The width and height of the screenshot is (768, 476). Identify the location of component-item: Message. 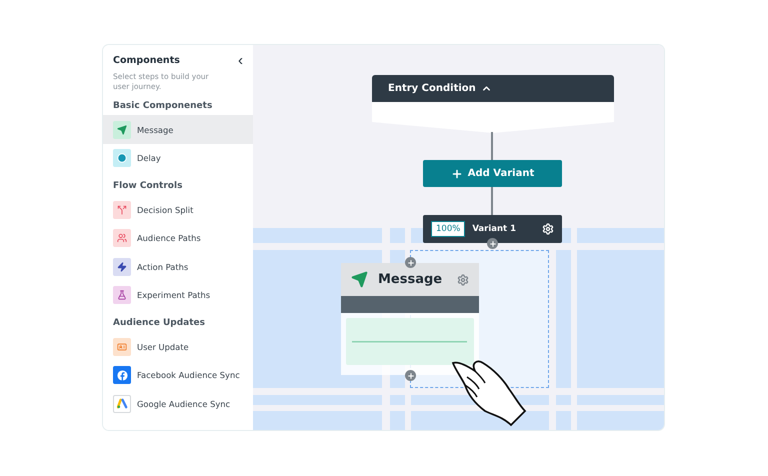
(178, 129).